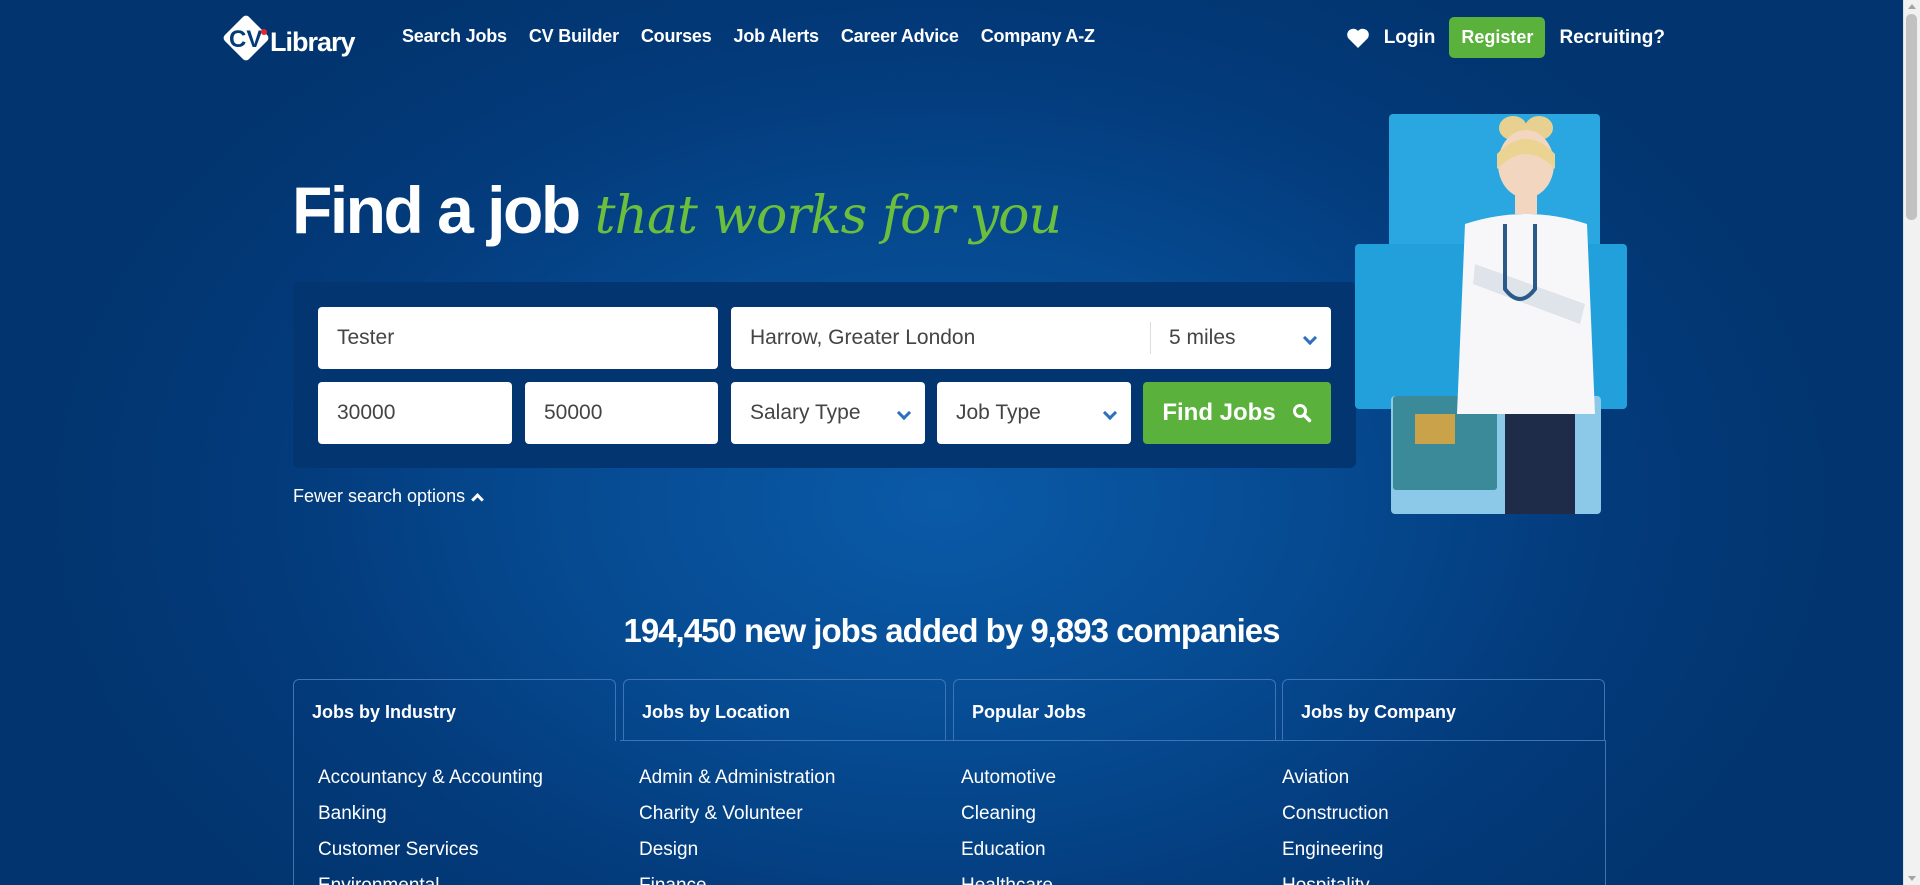  Describe the element at coordinates (777, 36) in the screenshot. I see `nav-job-alerts: Job Alerts` at that location.